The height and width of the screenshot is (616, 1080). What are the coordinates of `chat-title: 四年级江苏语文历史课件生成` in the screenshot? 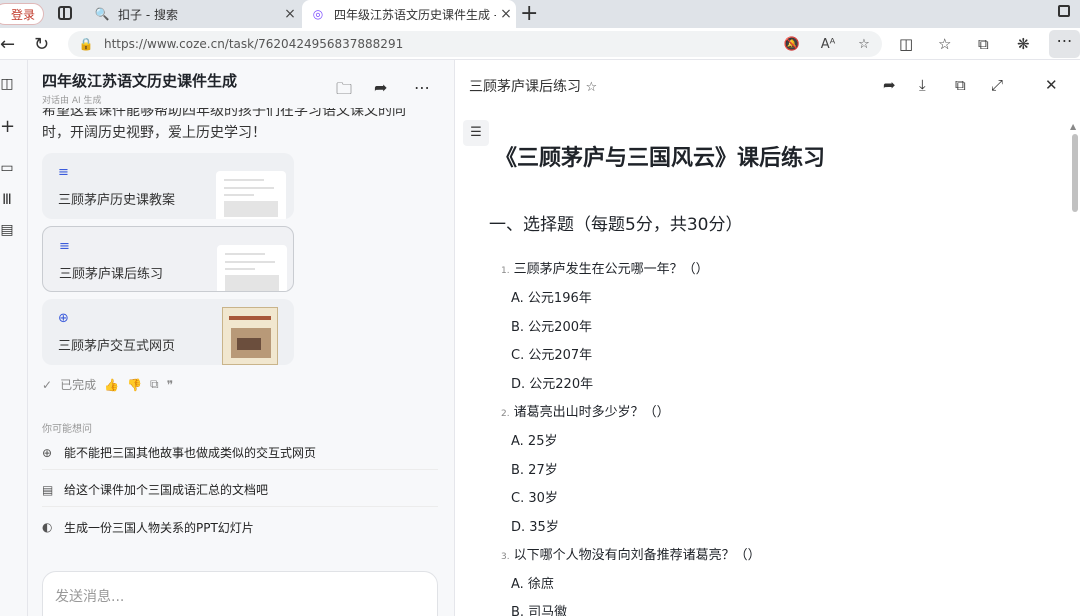 It's located at (140, 81).